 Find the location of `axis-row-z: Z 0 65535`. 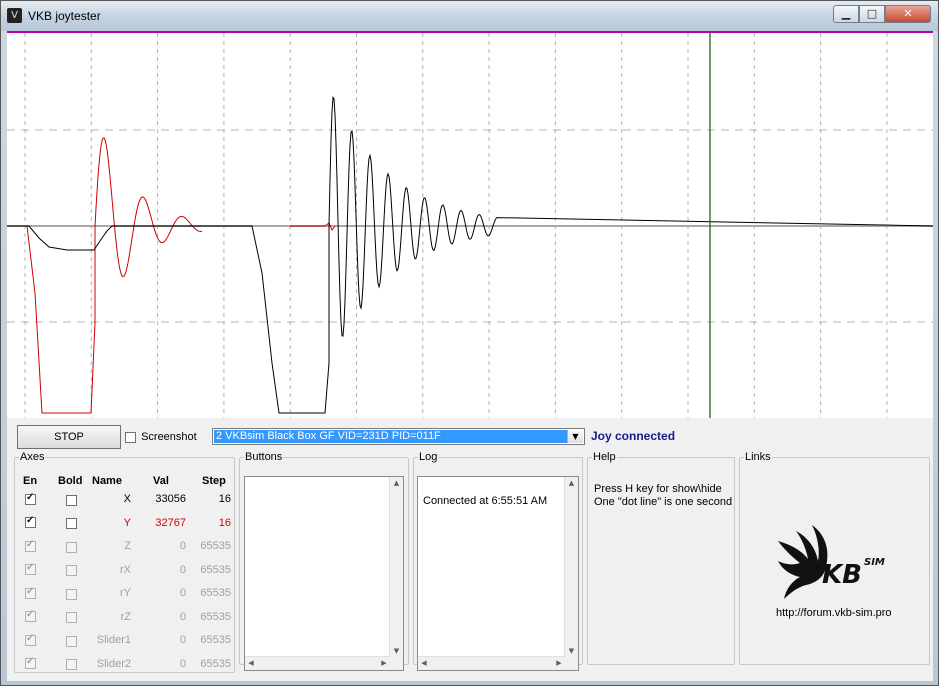

axis-row-z: Z 0 65535 is located at coordinates (125, 548).